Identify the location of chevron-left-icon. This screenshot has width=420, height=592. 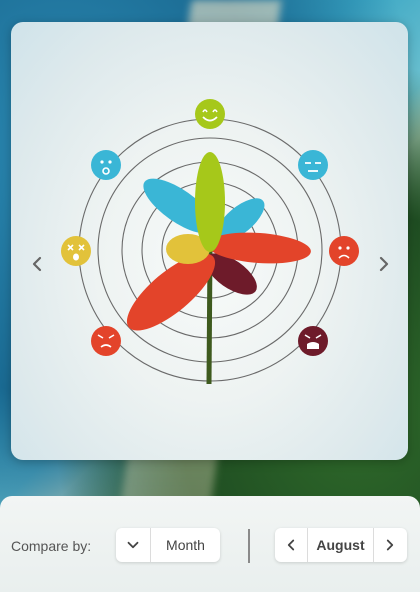
(291, 545).